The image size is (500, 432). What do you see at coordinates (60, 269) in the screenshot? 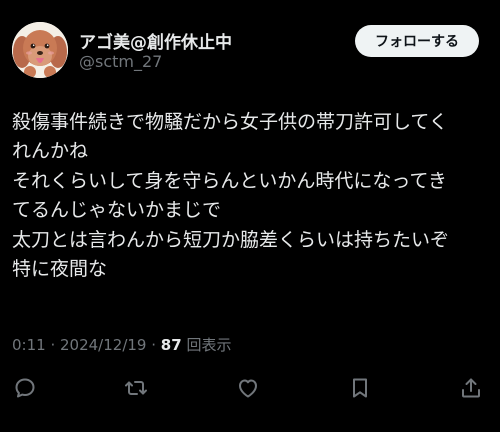
I see `tweet-text-line: 特に夜間な` at bounding box center [60, 269].